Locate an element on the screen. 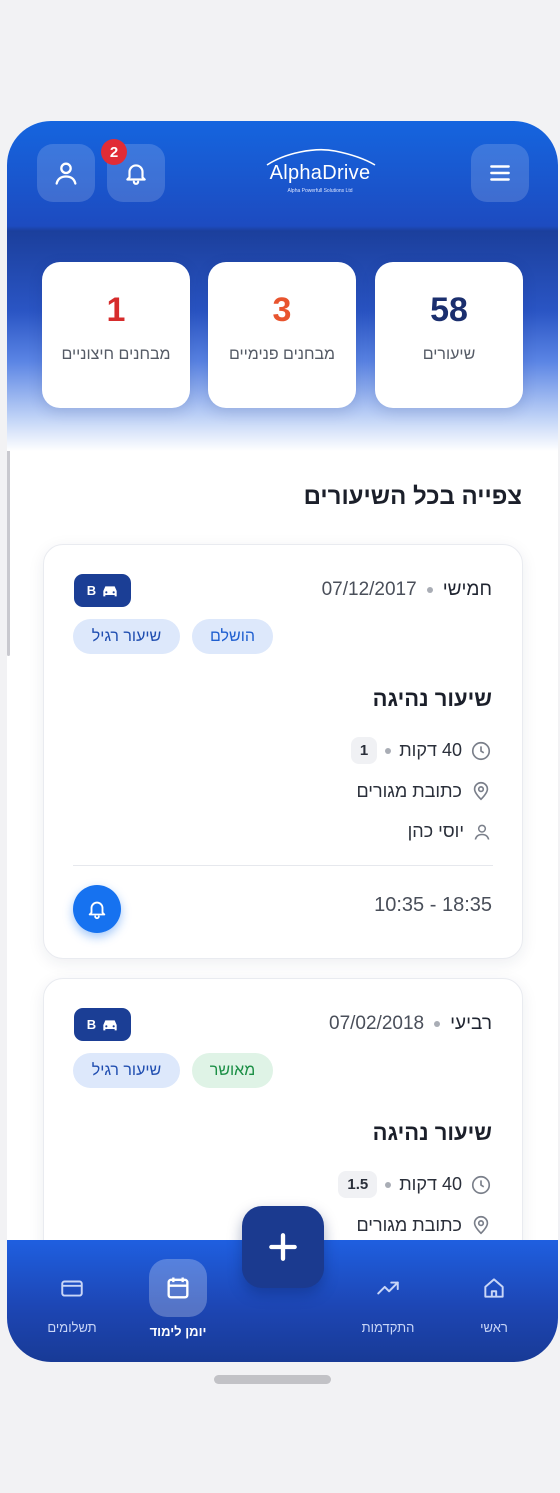 This screenshot has width=560, height=1493. lesson-count: 1 is located at coordinates (364, 750).